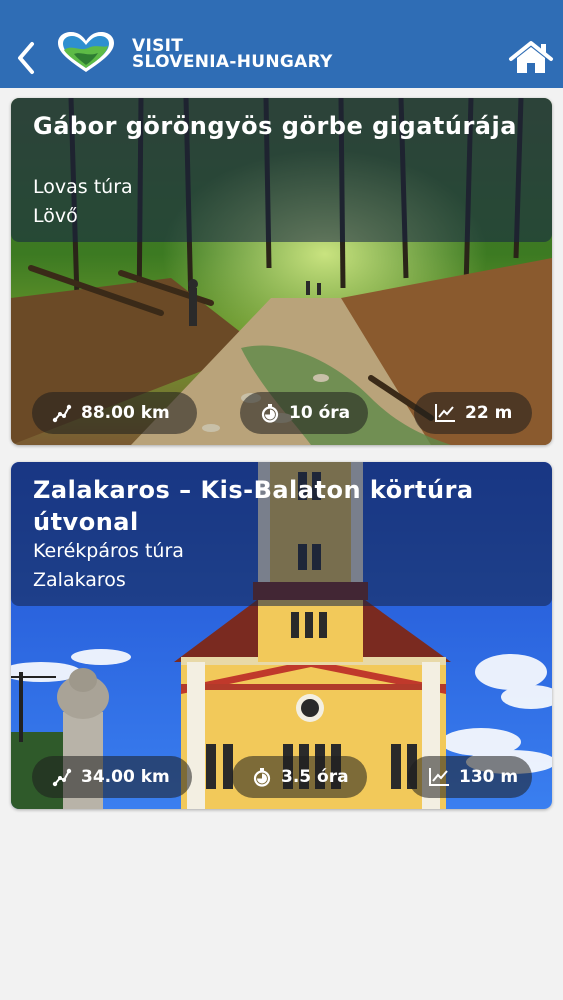 The image size is (563, 1000). I want to click on brand-title: VISIT SLOVENIA-HUNGARY, so click(232, 55).